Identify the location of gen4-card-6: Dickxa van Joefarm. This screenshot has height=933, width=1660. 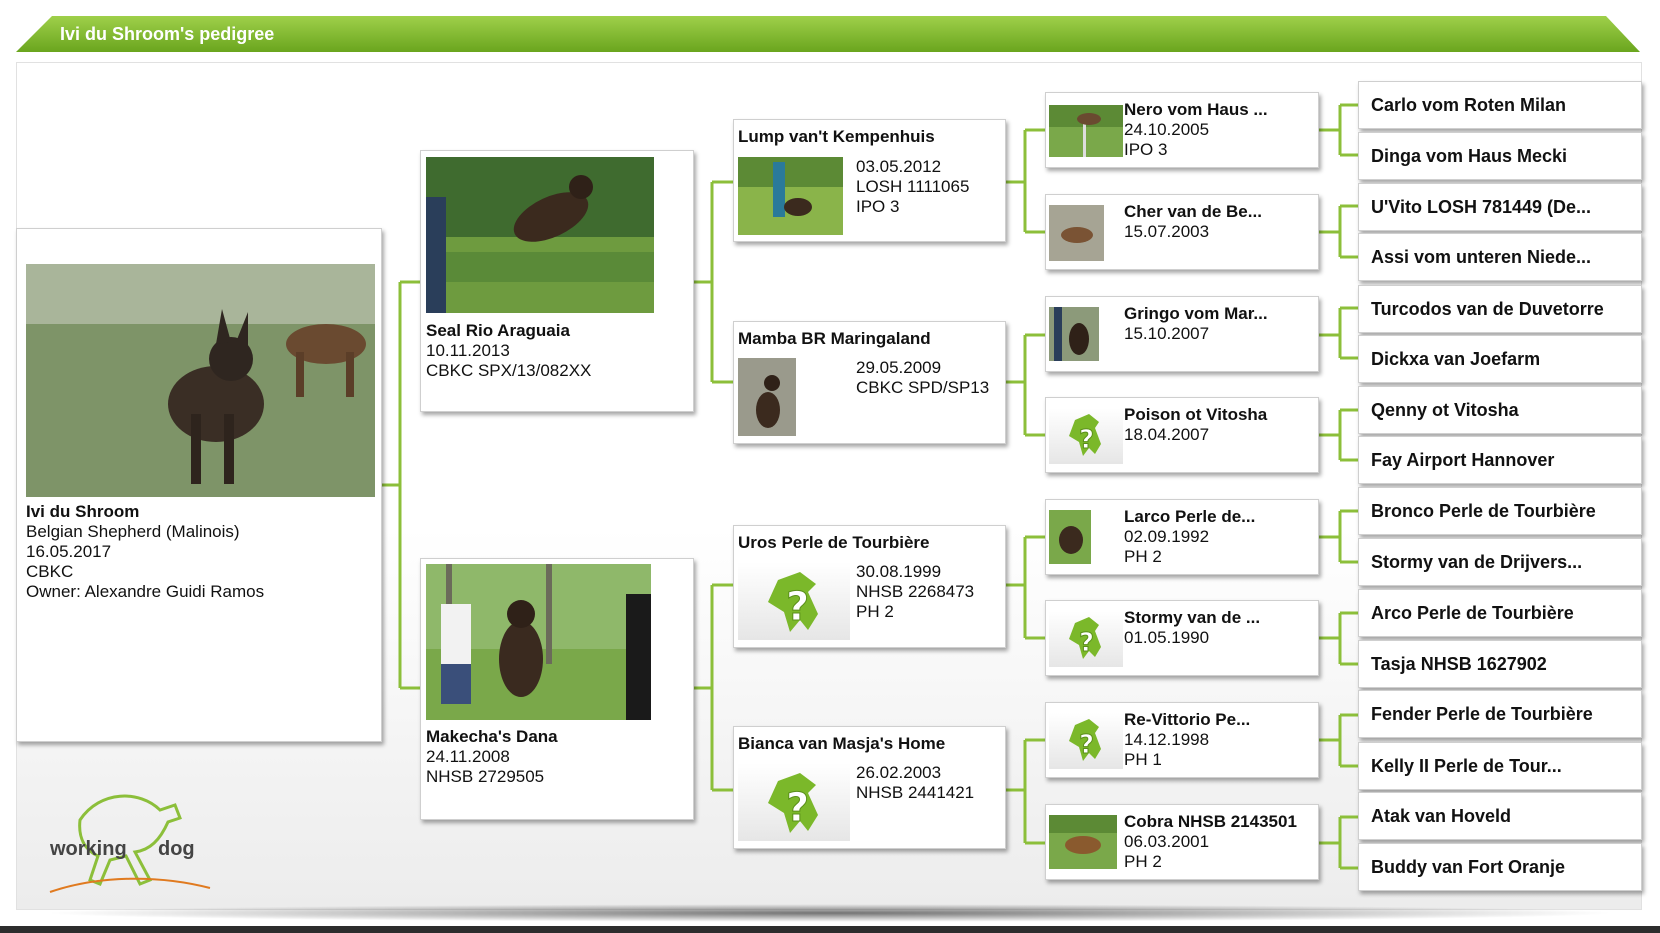
(1500, 359).